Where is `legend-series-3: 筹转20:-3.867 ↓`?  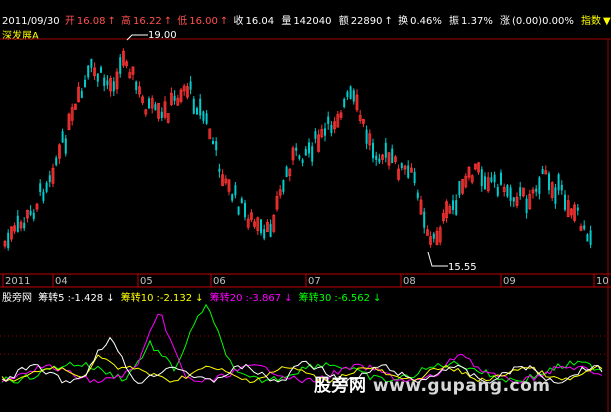
legend-series-3: 筹转20:-3.867 ↓ is located at coordinates (251, 298).